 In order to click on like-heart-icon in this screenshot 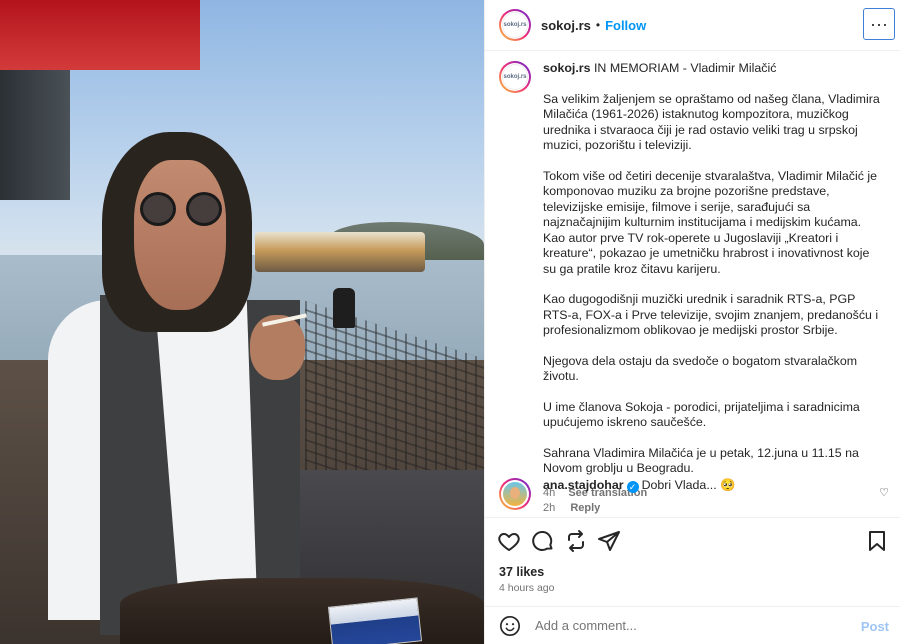, I will do `click(509, 541)`.